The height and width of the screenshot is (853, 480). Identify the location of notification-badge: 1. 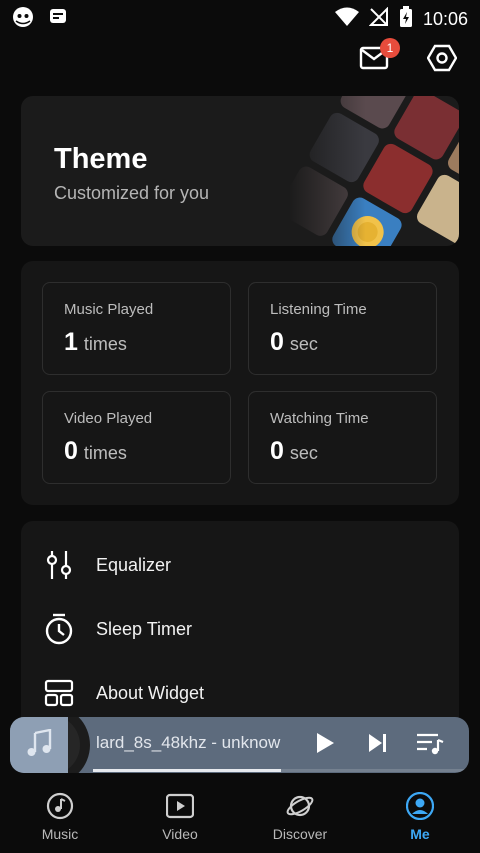
(390, 48).